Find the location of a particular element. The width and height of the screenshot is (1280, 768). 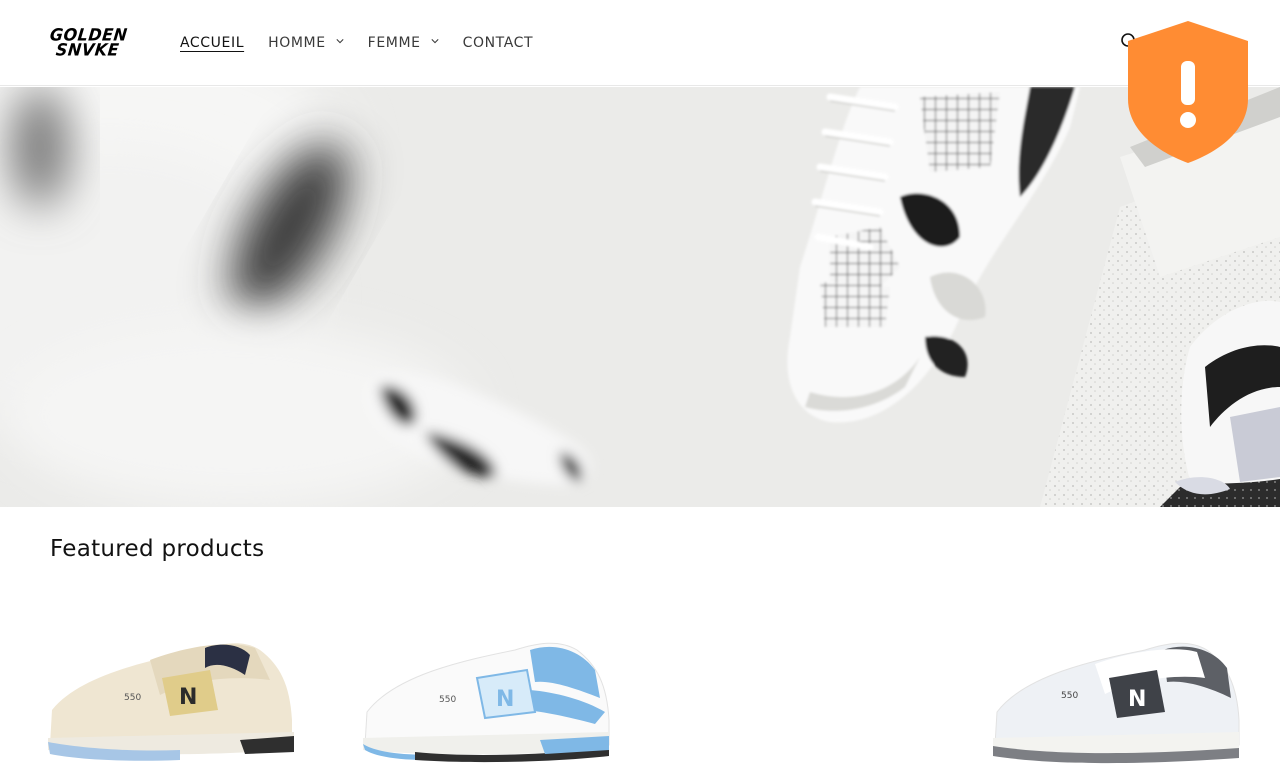

nav-label: CONTACT is located at coordinates (498, 43).